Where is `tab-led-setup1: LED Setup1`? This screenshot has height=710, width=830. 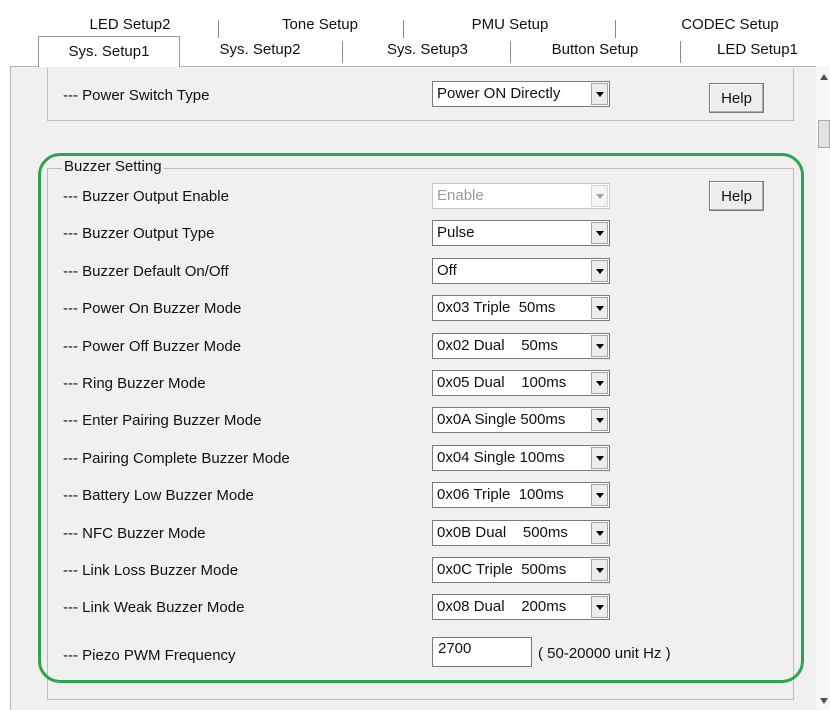
tab-led-setup1: LED Setup1 is located at coordinates (757, 50).